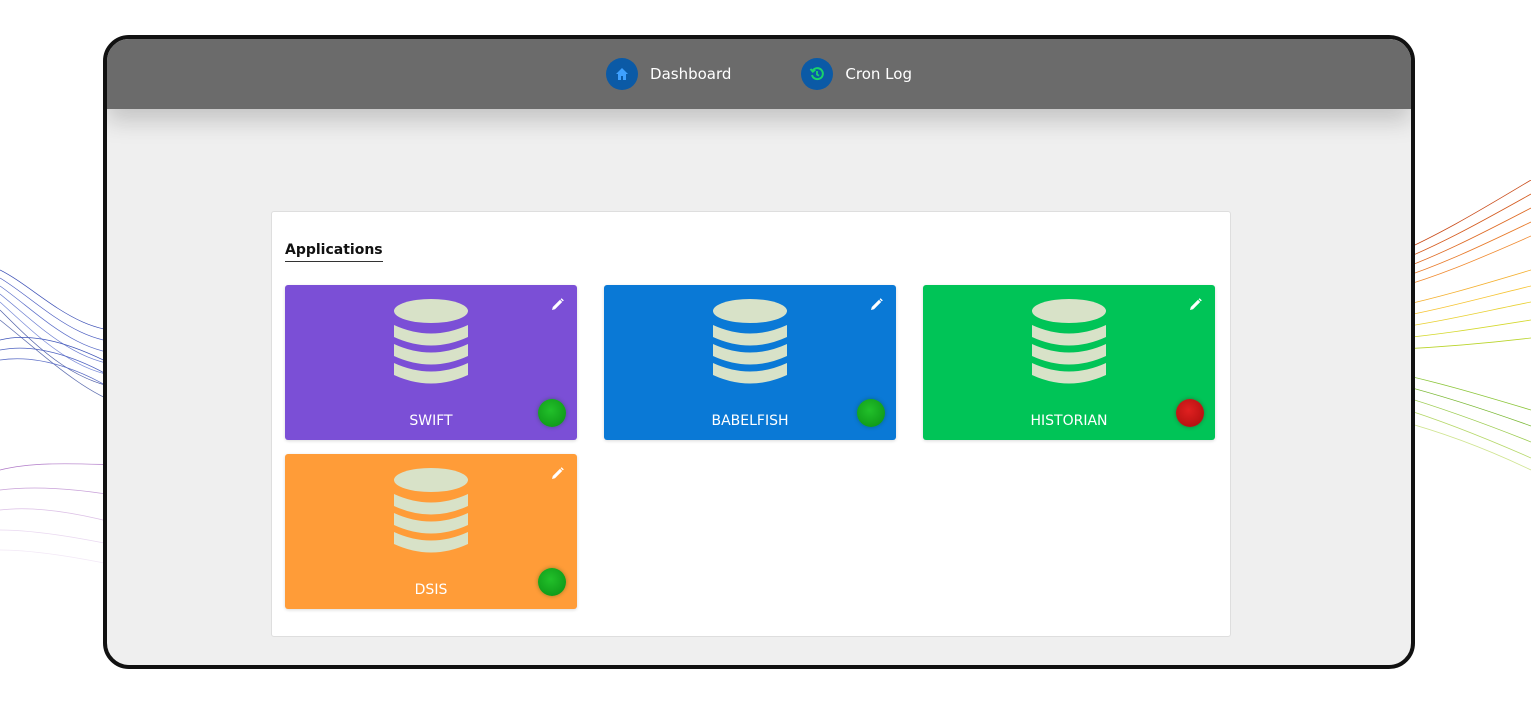 The height and width of the screenshot is (703, 1531). I want to click on app-card-dsis: DSIS, so click(431, 531).